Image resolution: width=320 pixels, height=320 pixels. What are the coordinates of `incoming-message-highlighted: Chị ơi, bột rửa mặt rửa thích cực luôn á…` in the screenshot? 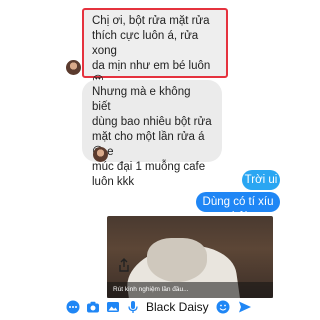 It's located at (155, 55).